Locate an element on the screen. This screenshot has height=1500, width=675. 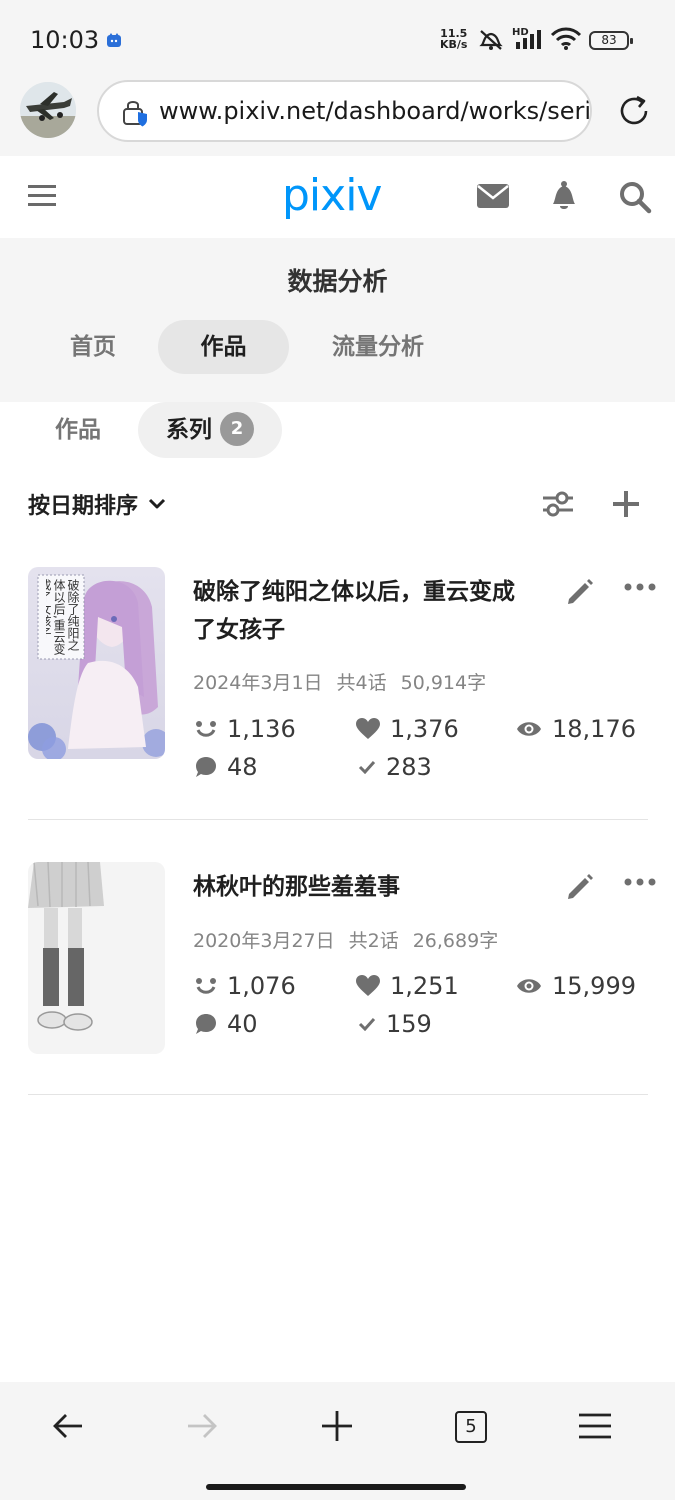
series-count-badge: 2 is located at coordinates (237, 429).